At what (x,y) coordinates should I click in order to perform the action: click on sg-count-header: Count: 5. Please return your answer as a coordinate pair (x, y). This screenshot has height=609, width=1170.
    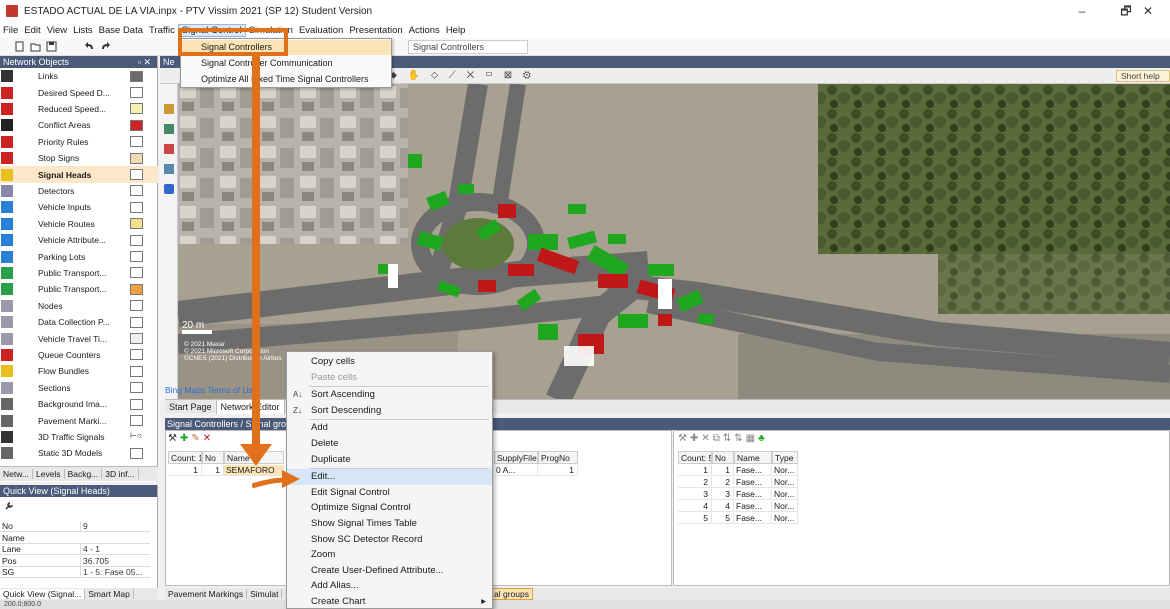
    Looking at the image, I should click on (695, 457).